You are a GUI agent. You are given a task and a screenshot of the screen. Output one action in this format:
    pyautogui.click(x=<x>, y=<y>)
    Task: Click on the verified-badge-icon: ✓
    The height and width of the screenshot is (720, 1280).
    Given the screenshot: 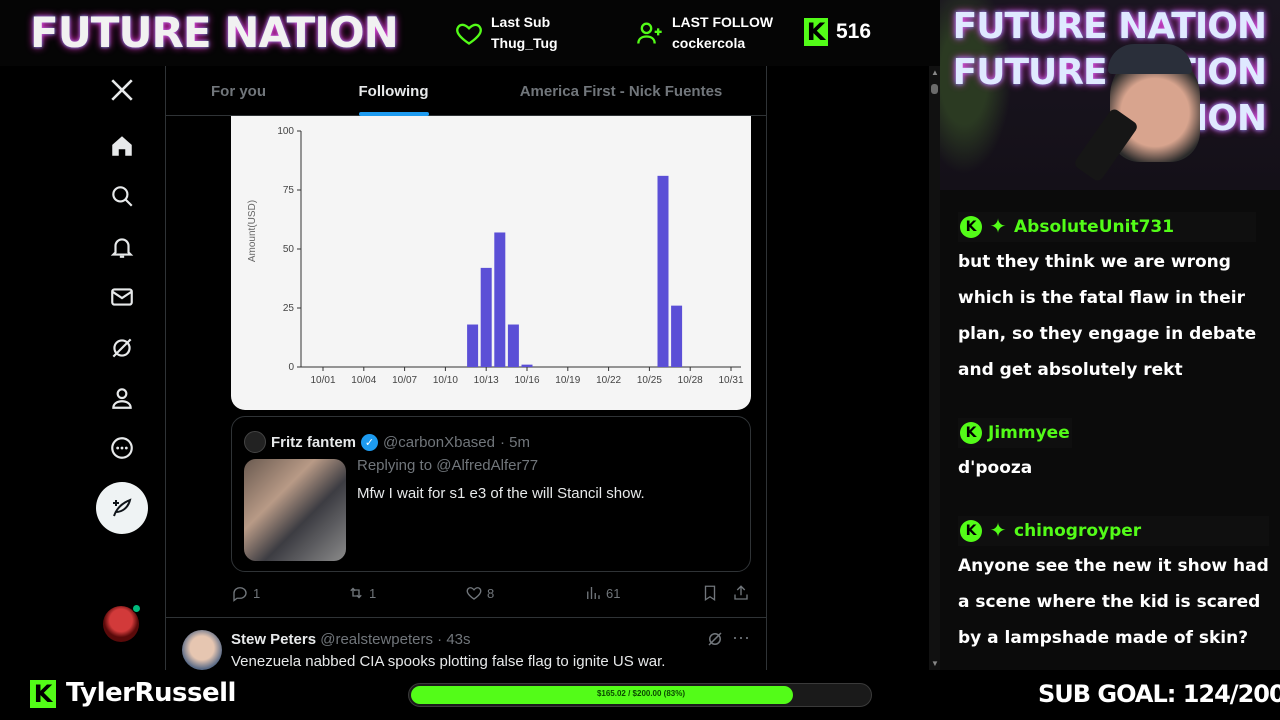 What is the action you would take?
    pyautogui.click(x=370, y=442)
    